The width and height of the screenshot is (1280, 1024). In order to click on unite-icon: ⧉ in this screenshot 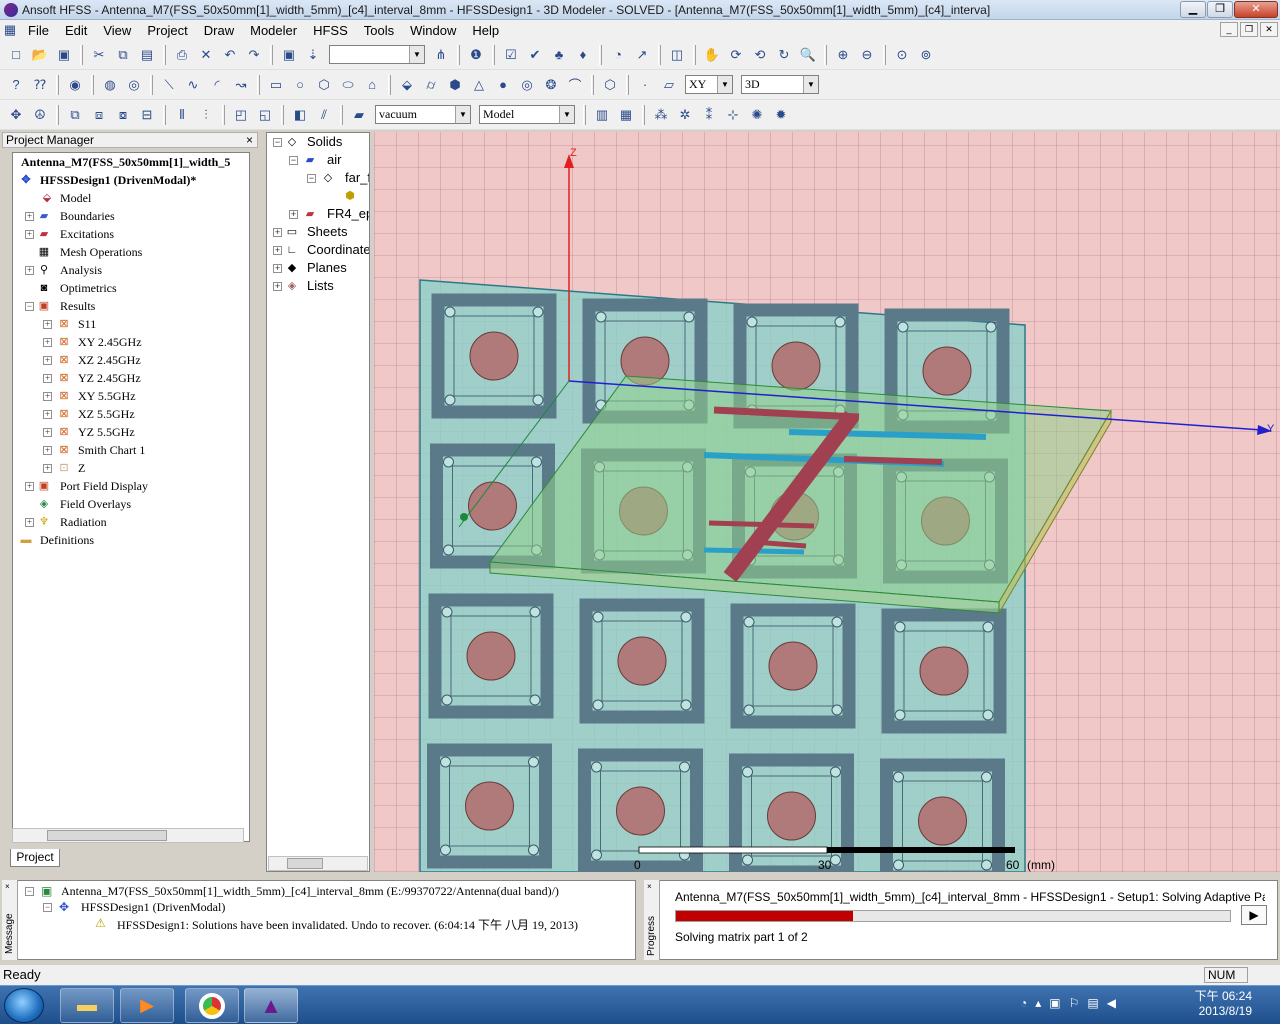, I will do `click(75, 115)`.